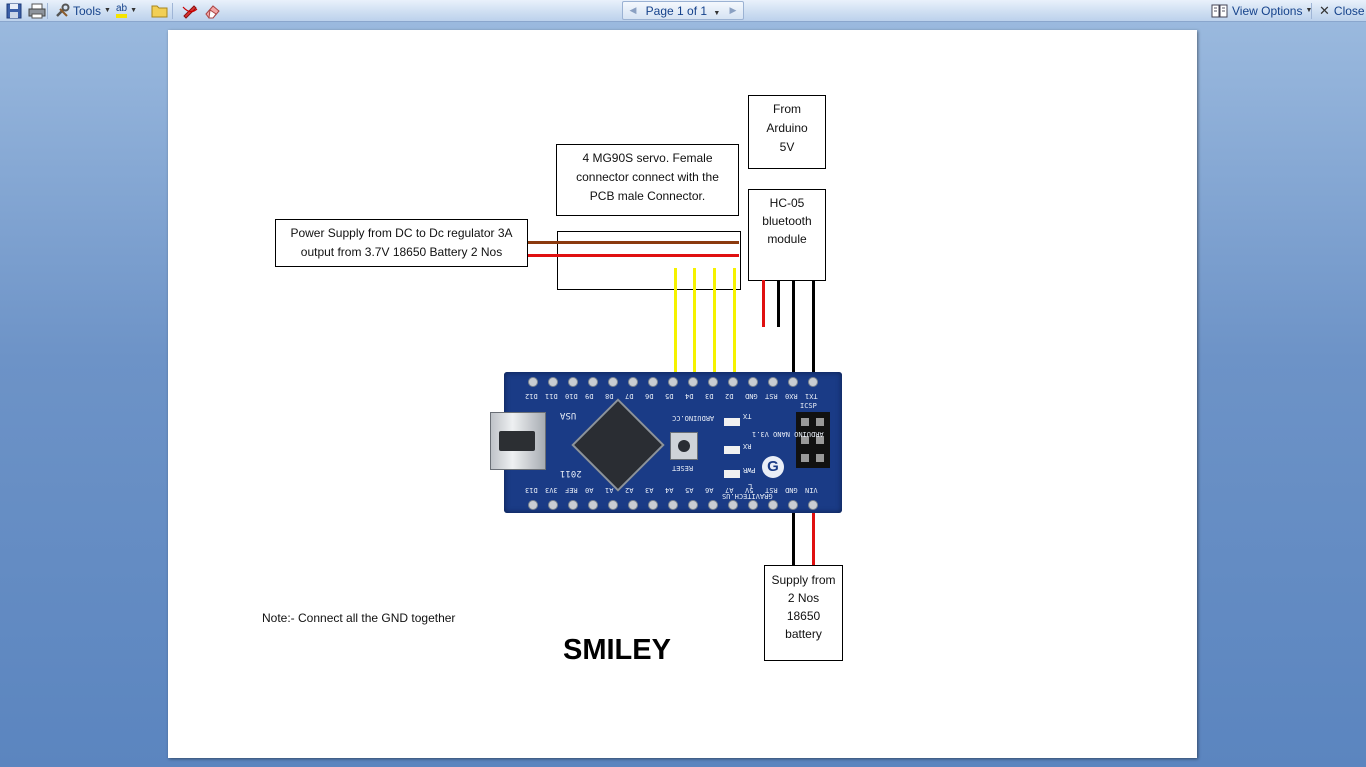 Image resolution: width=1366 pixels, height=767 pixels. What do you see at coordinates (808, 406) in the screenshot?
I see `silk-icsp: ICSP` at bounding box center [808, 406].